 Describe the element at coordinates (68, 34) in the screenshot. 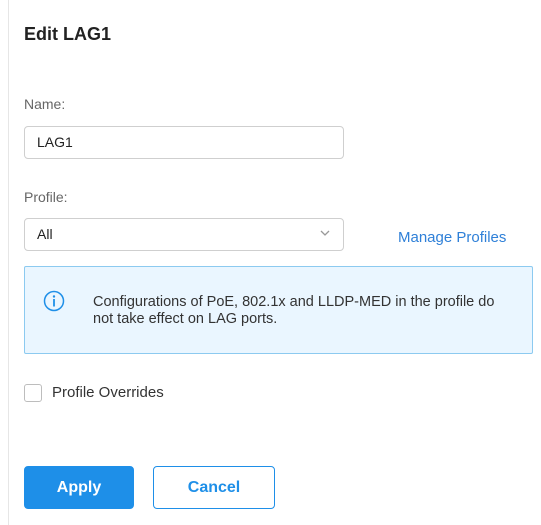

I see `panel-title: Edit LAG1` at that location.